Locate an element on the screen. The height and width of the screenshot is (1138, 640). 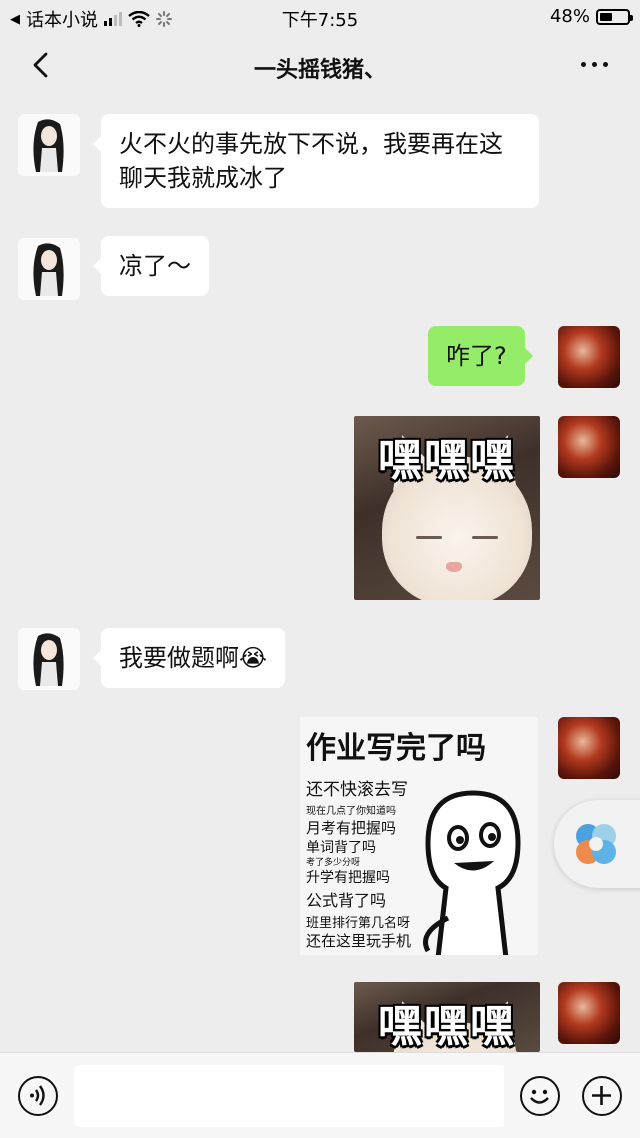
sticker-line: 单词背了吗 is located at coordinates (341, 848).